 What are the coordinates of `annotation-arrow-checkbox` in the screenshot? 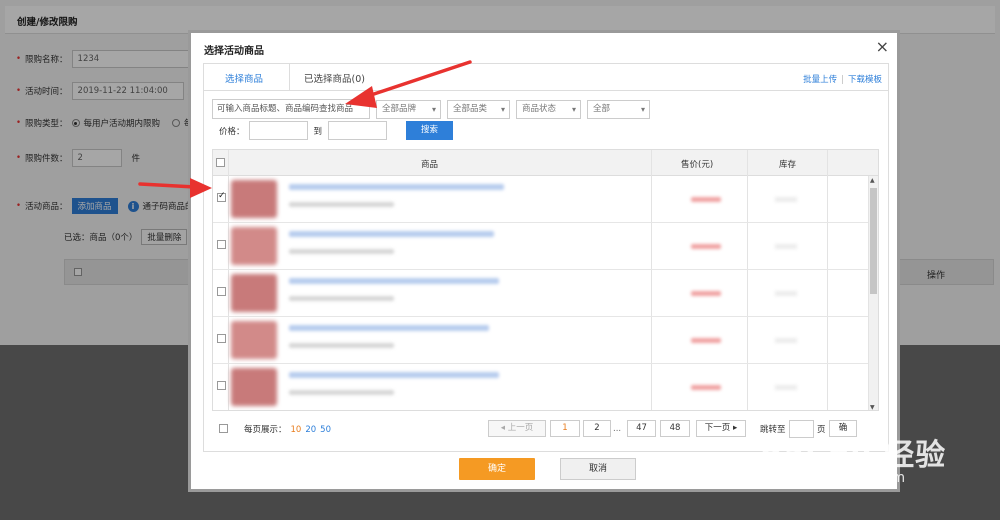 It's located at (175, 188).